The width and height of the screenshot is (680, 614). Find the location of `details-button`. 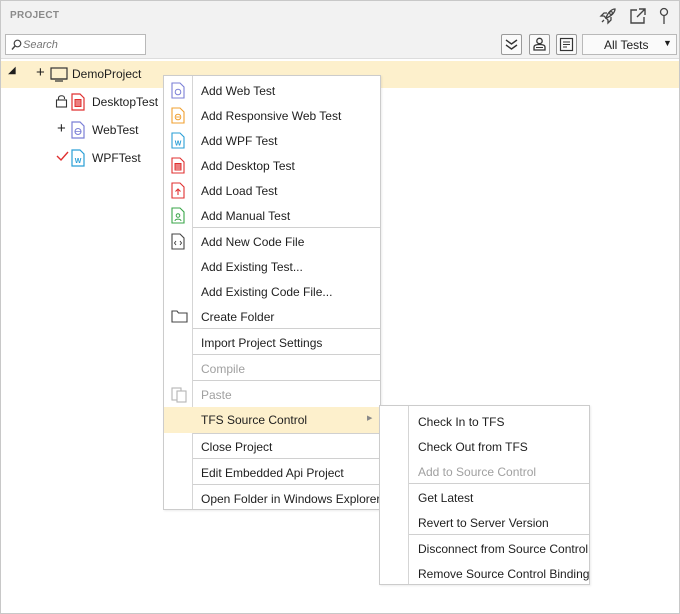

details-button is located at coordinates (566, 44).